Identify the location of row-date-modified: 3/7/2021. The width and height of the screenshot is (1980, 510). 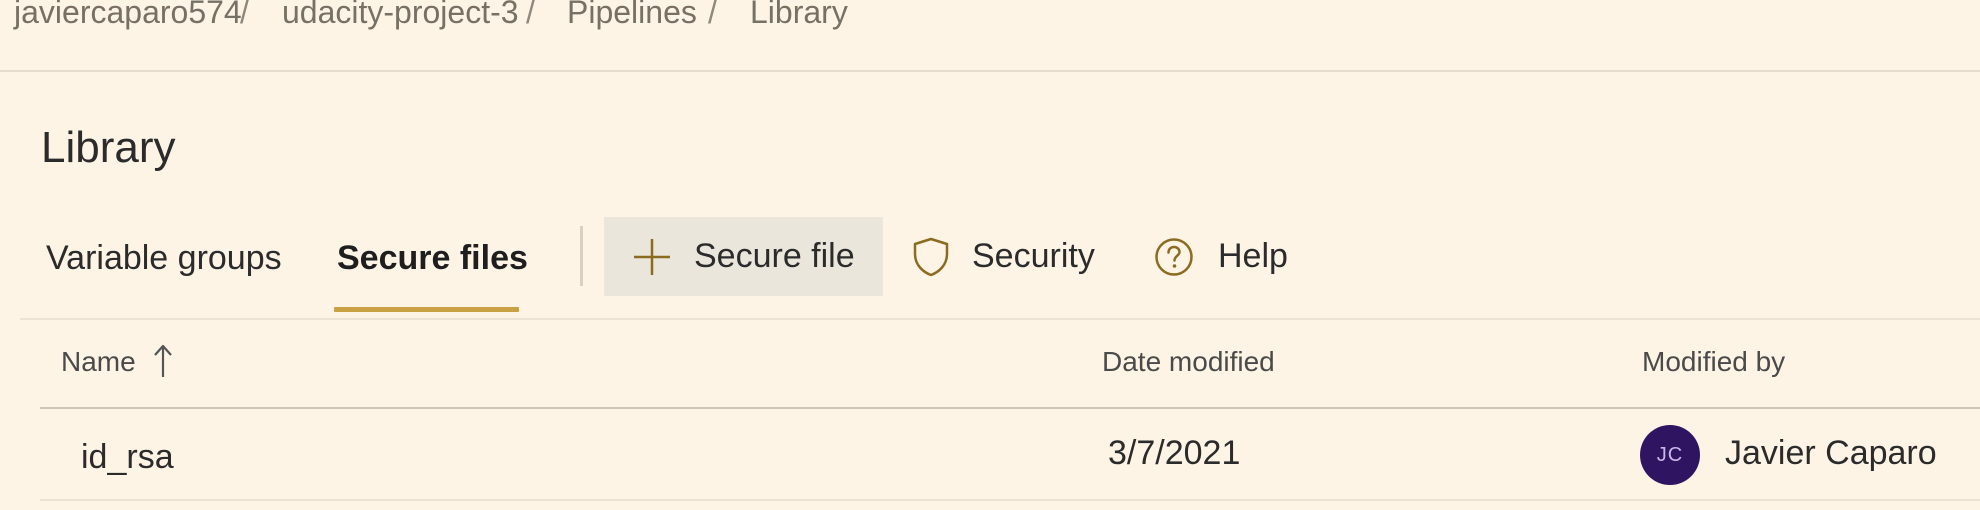
(1174, 453).